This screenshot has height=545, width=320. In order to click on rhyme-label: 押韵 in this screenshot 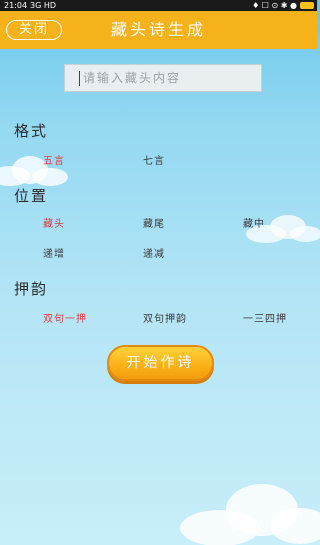, I will do `click(31, 289)`.